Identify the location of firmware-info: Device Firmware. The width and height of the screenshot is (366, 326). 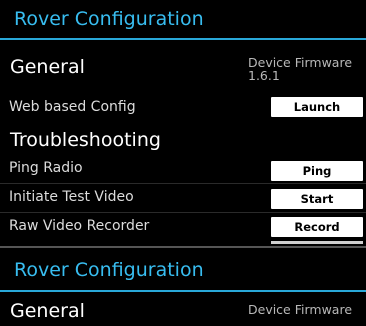
(304, 309).